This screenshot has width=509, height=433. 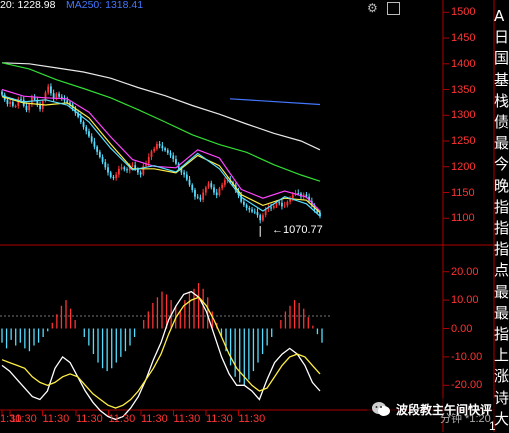 What do you see at coordinates (381, 409) in the screenshot?
I see `wechat-bubble-icon` at bounding box center [381, 409].